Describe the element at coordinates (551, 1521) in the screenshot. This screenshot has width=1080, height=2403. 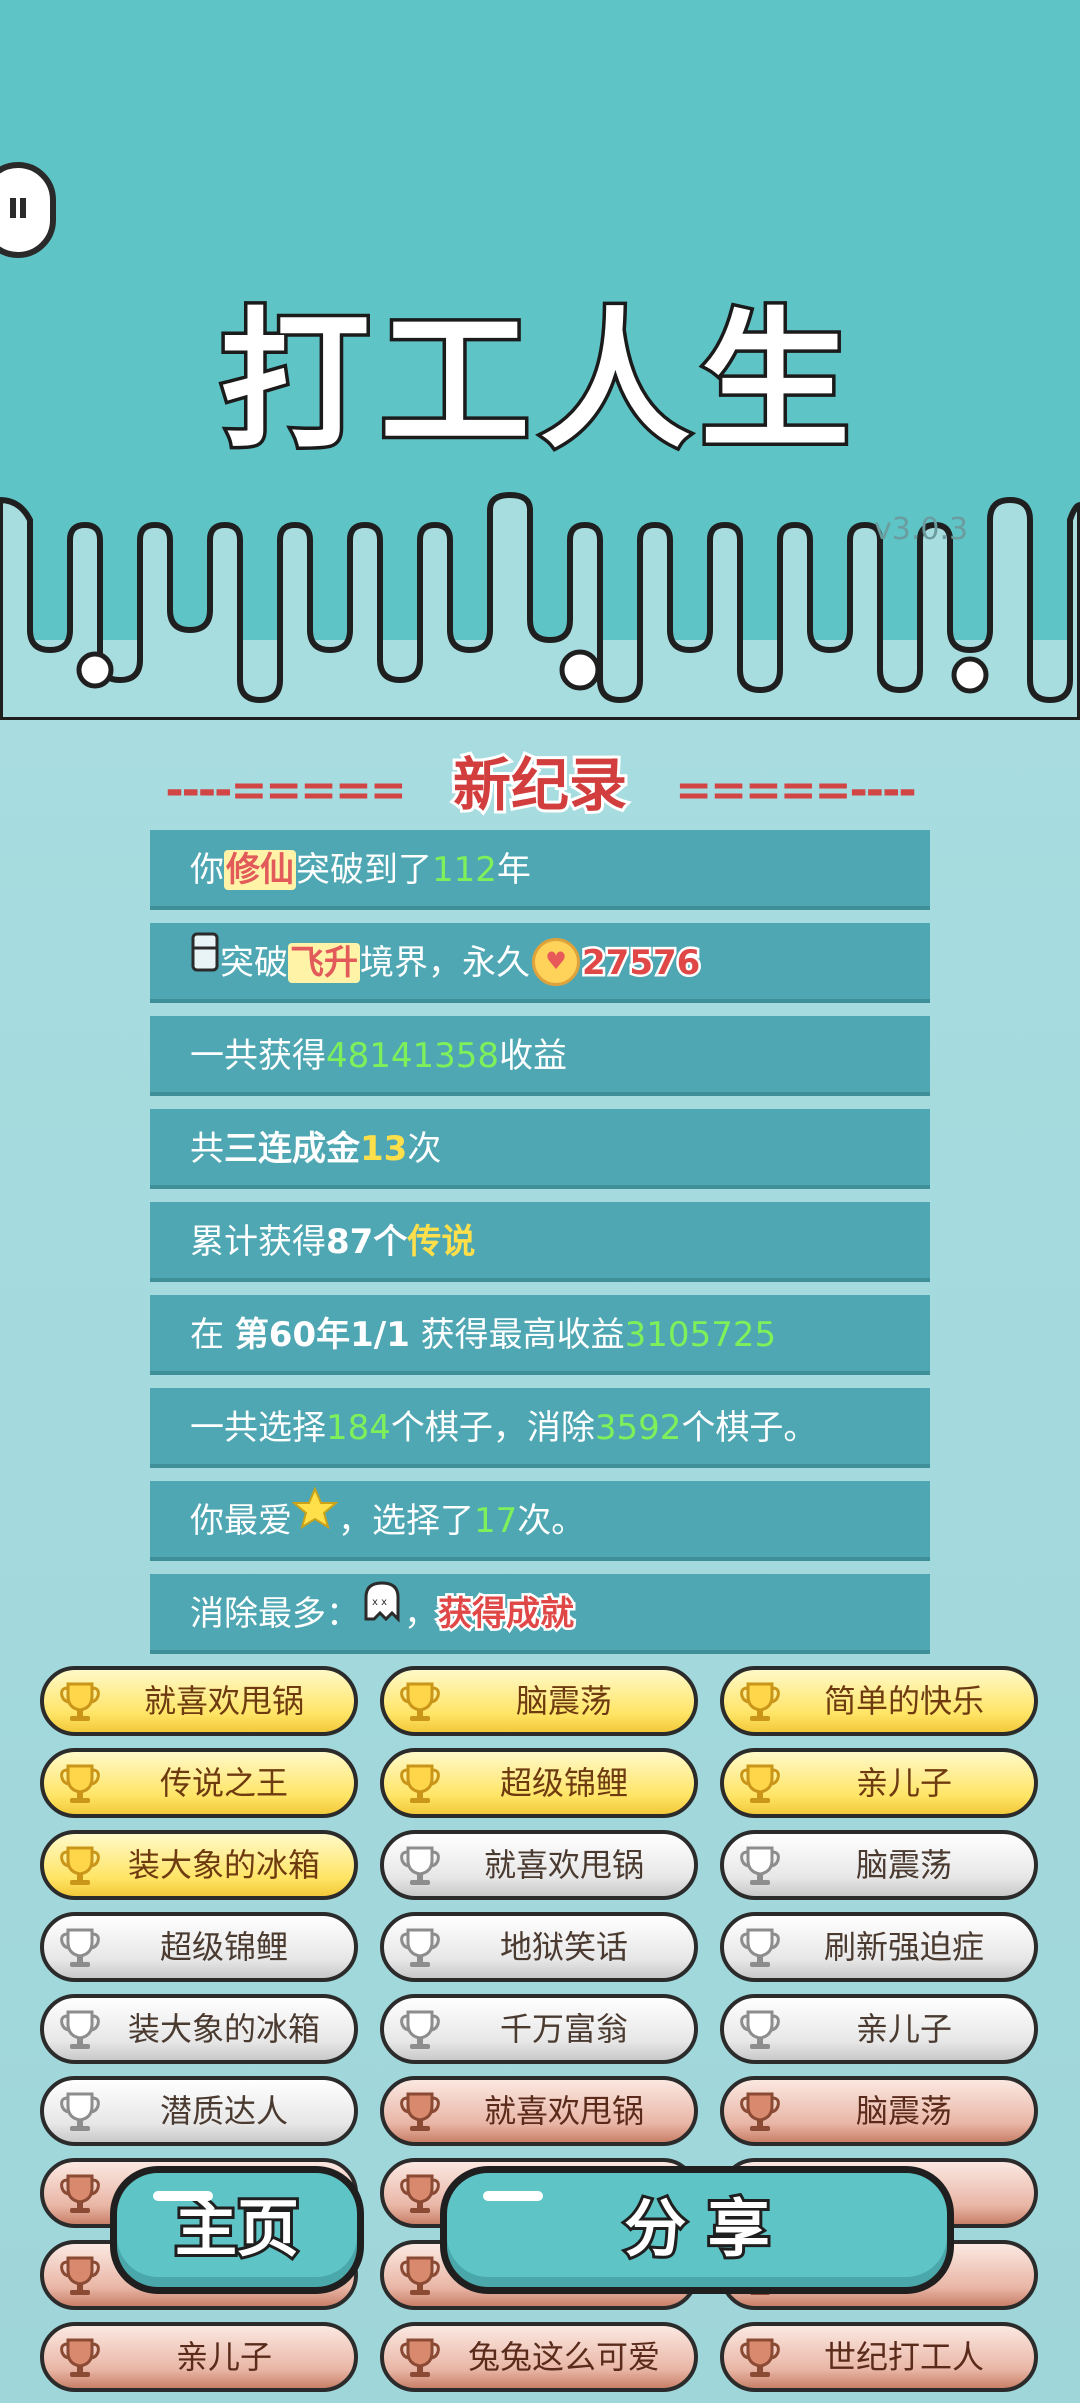
I see `stat-text: 次。` at that location.